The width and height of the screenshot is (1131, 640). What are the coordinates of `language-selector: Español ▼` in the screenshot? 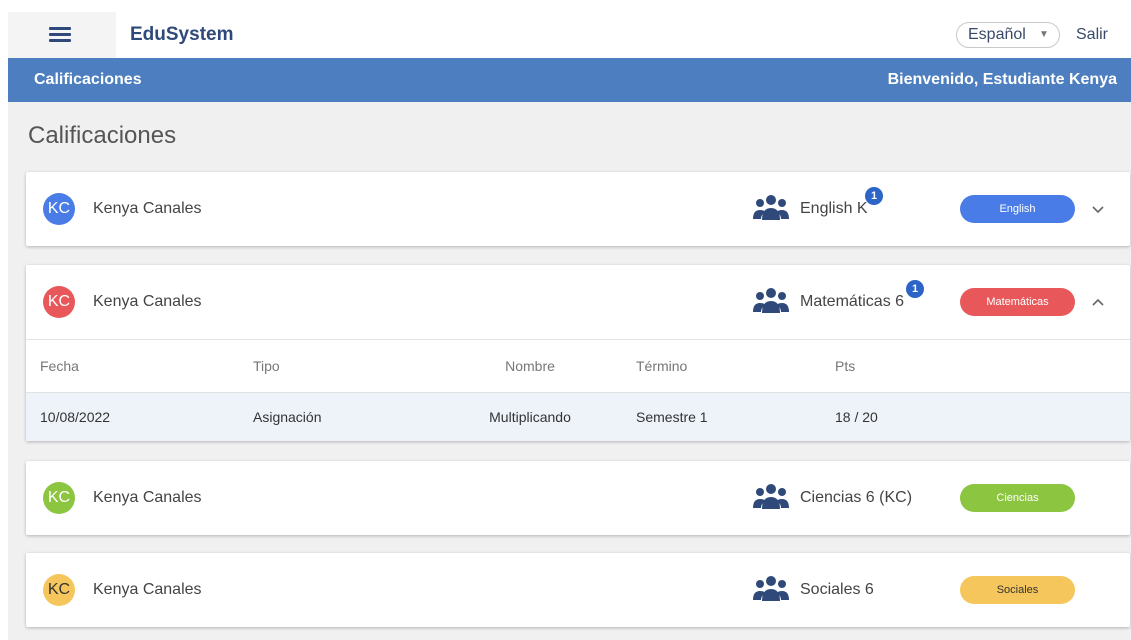 It's located at (1008, 35).